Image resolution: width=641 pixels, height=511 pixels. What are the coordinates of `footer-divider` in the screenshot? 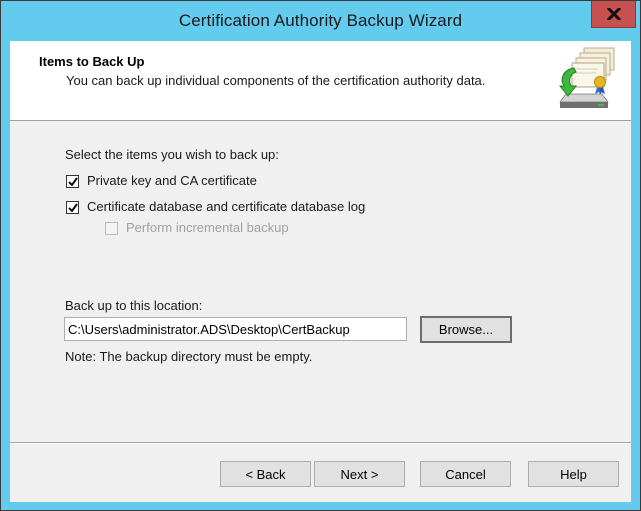 It's located at (320, 443).